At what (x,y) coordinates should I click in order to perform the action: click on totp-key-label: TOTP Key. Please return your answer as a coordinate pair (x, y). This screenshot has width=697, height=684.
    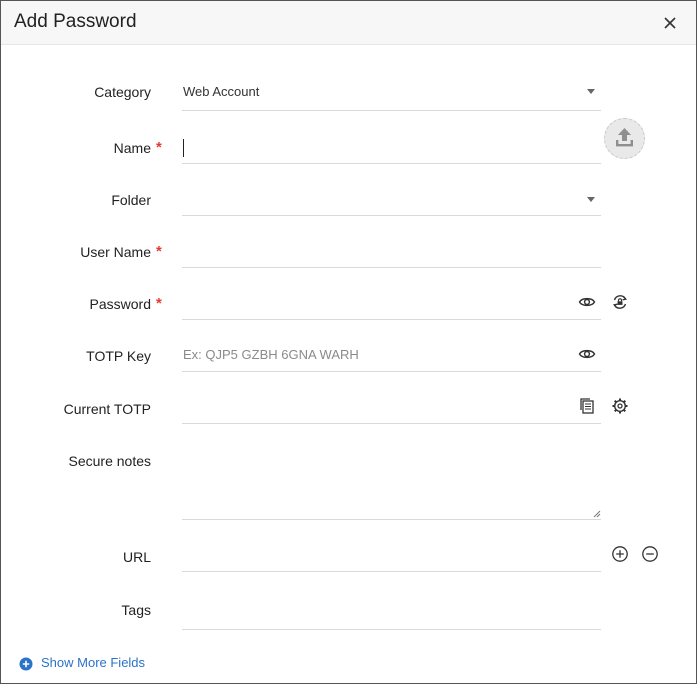
    Looking at the image, I should click on (118, 356).